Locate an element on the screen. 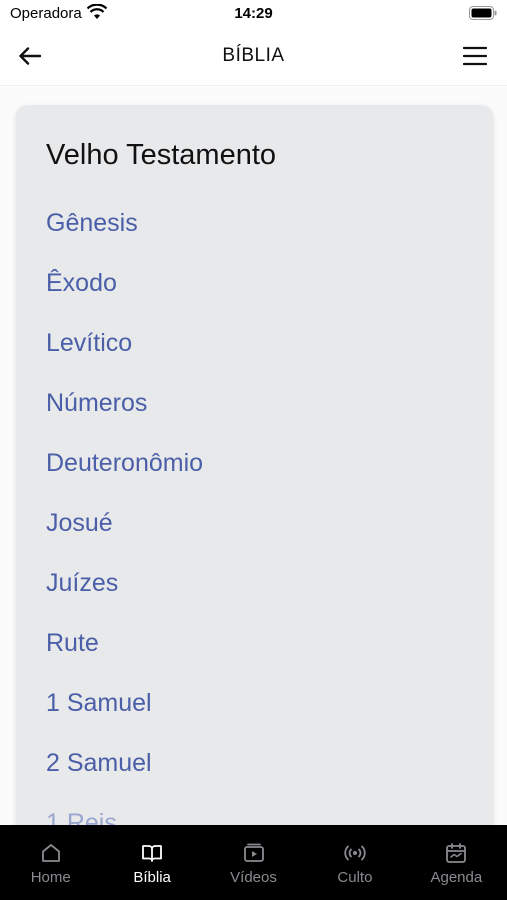 The height and width of the screenshot is (900, 507). page-title: BÍBLIA is located at coordinates (253, 55).